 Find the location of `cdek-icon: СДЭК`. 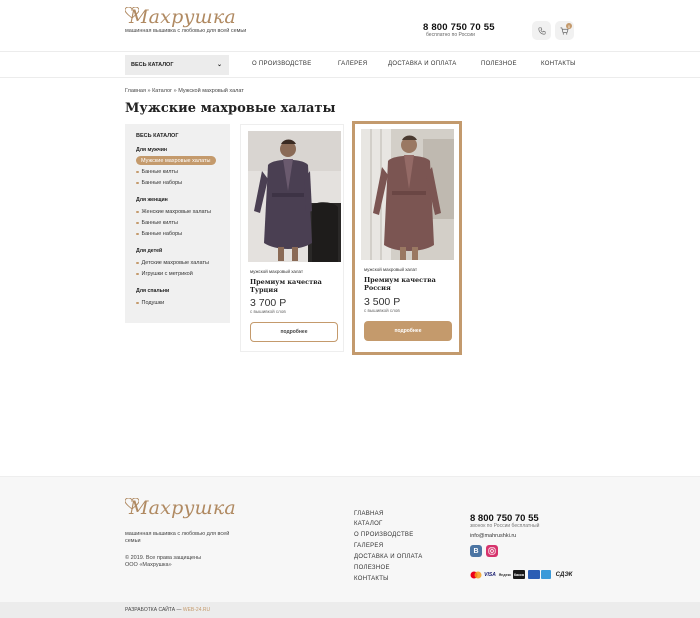

cdek-icon: СДЭК is located at coordinates (564, 574).